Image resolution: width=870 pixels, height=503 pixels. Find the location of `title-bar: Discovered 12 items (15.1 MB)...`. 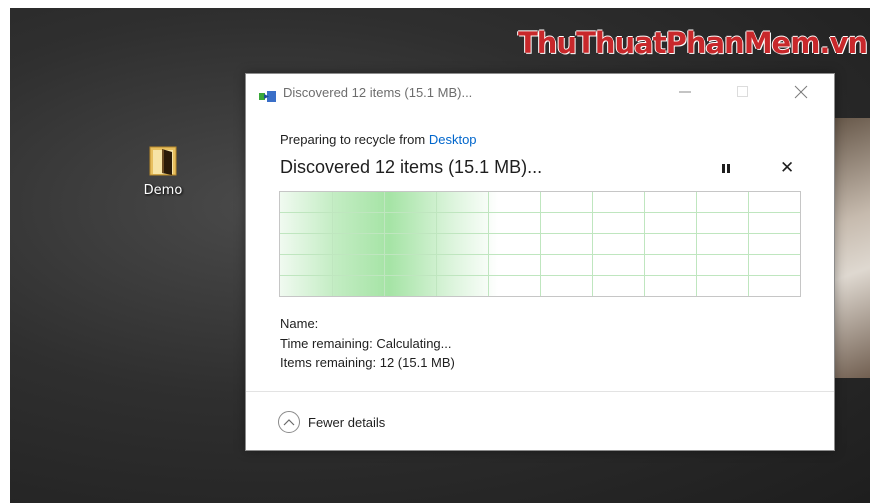

title-bar: Discovered 12 items (15.1 MB)... is located at coordinates (540, 92).